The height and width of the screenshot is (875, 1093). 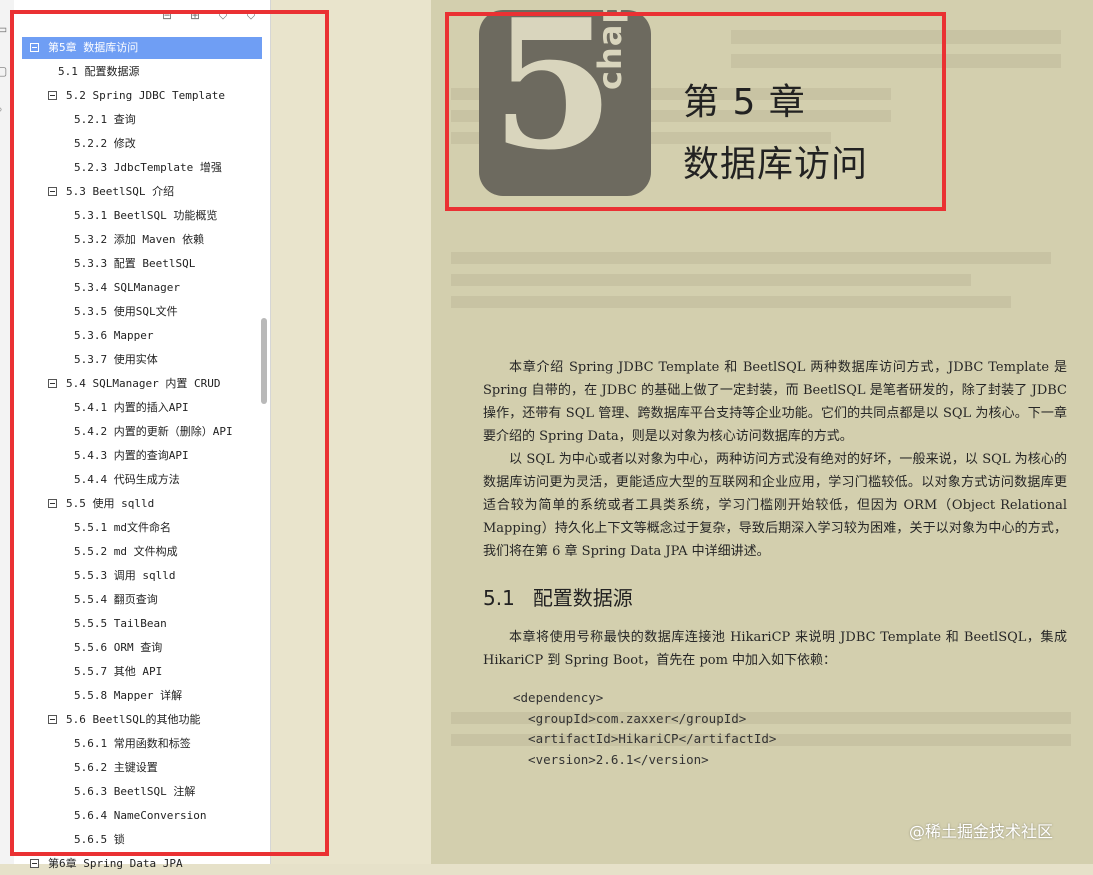 I want to click on chapter-badge: 5 chapter, so click(x=565, y=103).